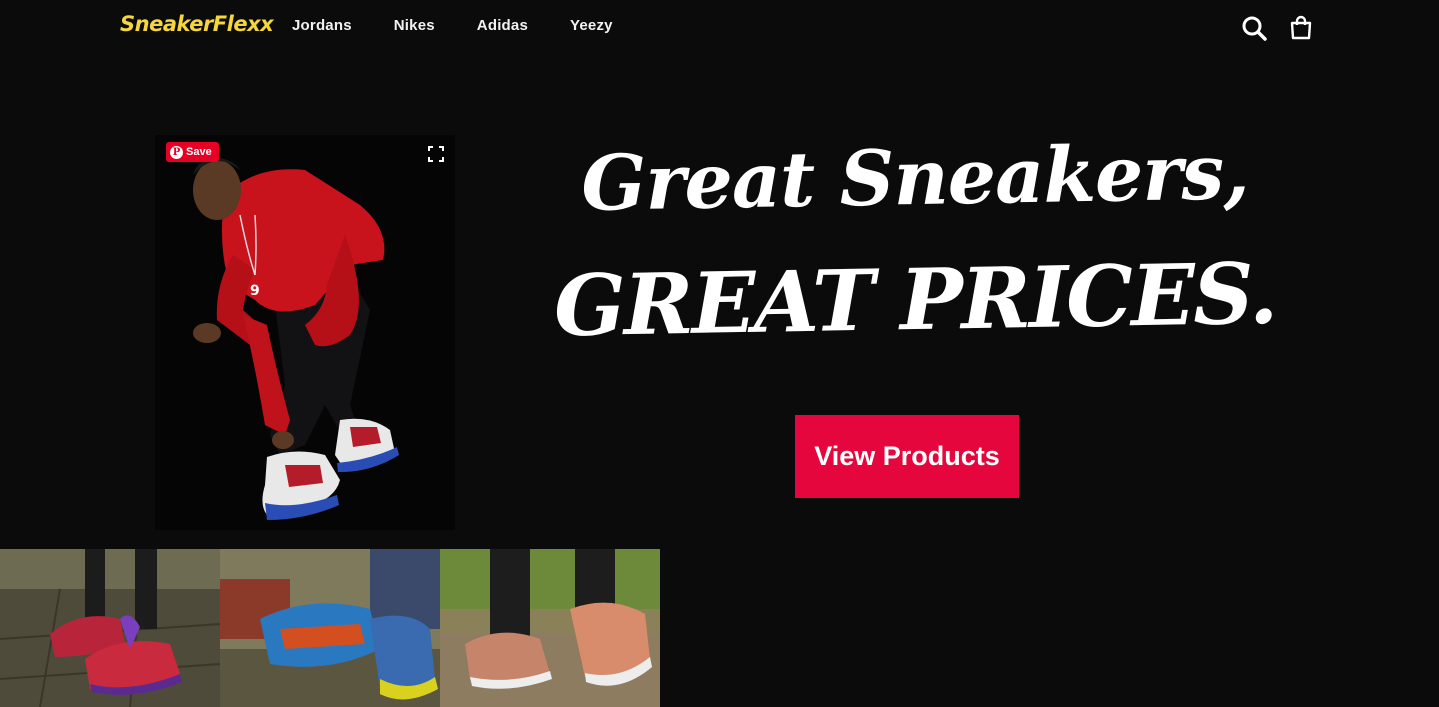  What do you see at coordinates (915, 177) in the screenshot?
I see `headline-line-1: Great Sneakers,` at bounding box center [915, 177].